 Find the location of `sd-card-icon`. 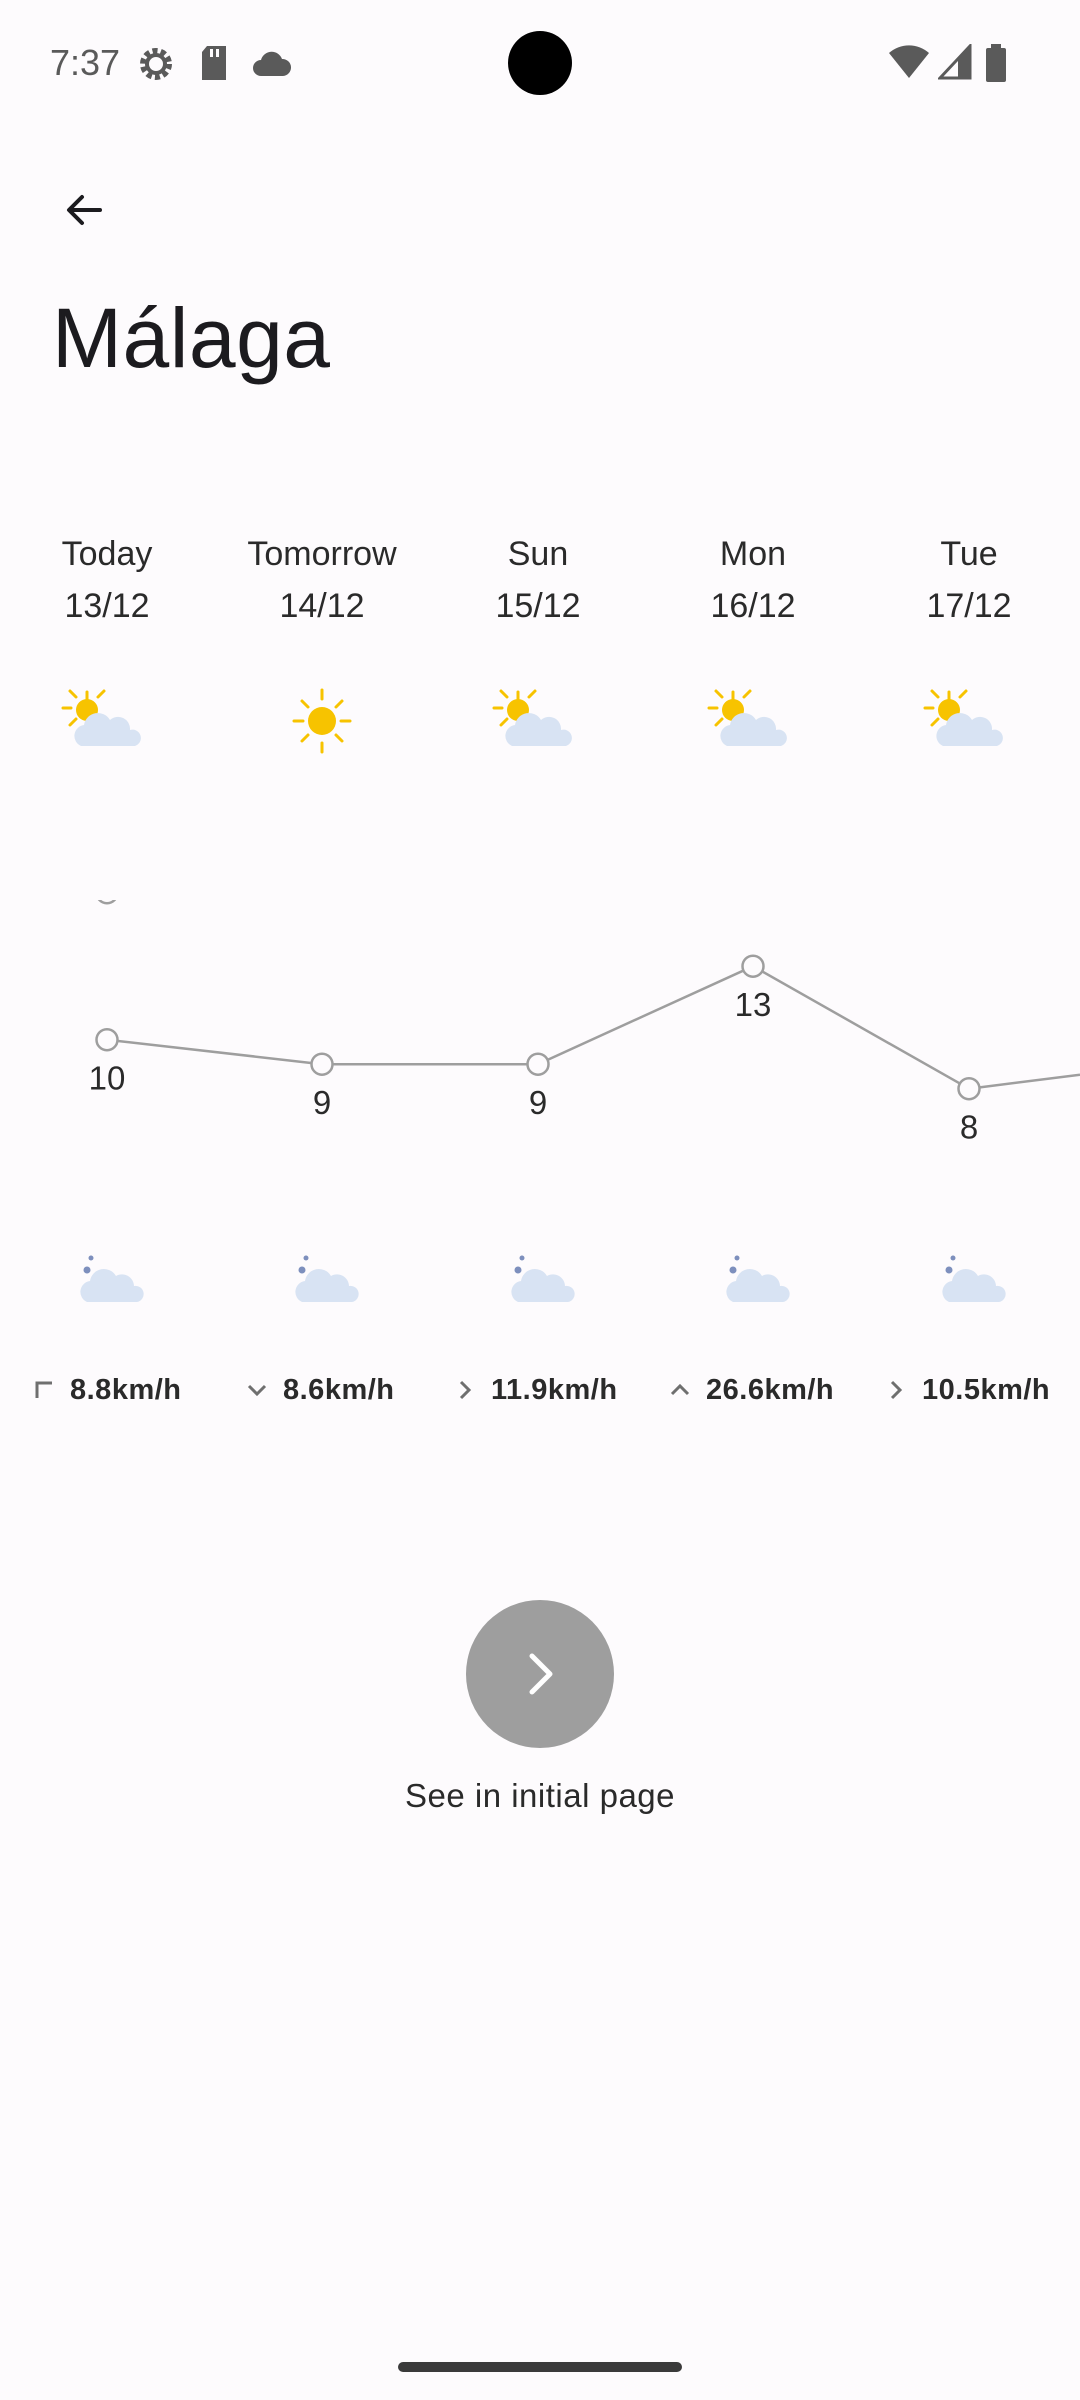

sd-card-icon is located at coordinates (214, 63).